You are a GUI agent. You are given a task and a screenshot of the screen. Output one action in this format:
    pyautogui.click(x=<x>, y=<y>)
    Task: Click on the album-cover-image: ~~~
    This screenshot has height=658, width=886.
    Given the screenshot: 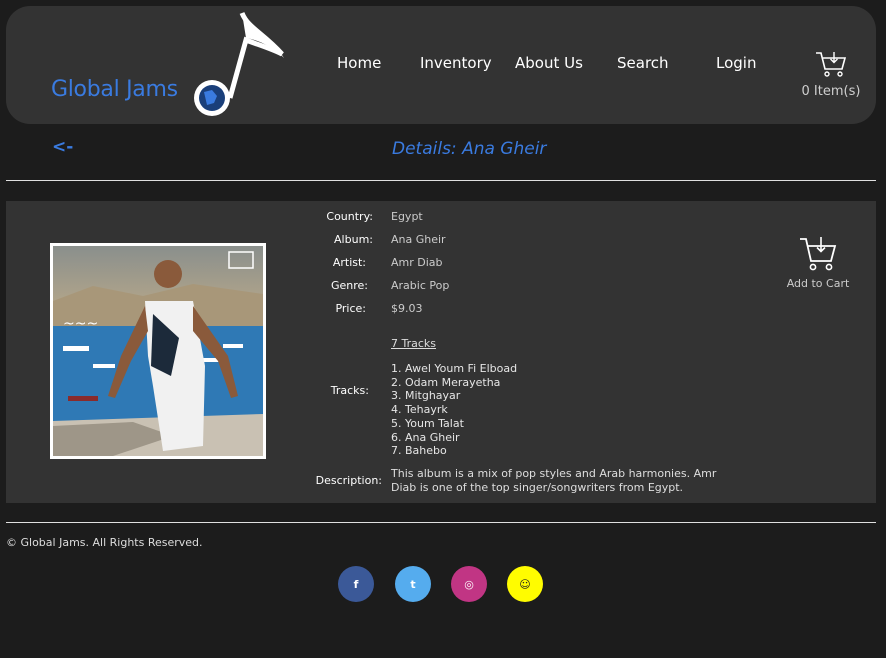 What is the action you would take?
    pyautogui.click(x=158, y=351)
    